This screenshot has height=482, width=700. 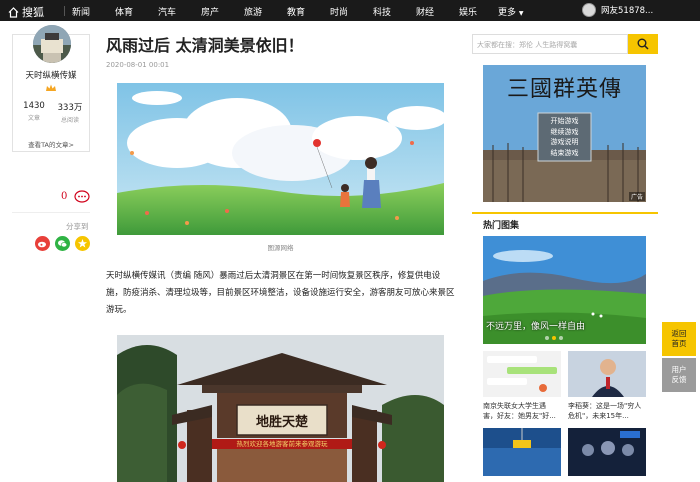 What do you see at coordinates (521, 13) in the screenshot?
I see `chevron-down-icon: ▼` at bounding box center [521, 13].